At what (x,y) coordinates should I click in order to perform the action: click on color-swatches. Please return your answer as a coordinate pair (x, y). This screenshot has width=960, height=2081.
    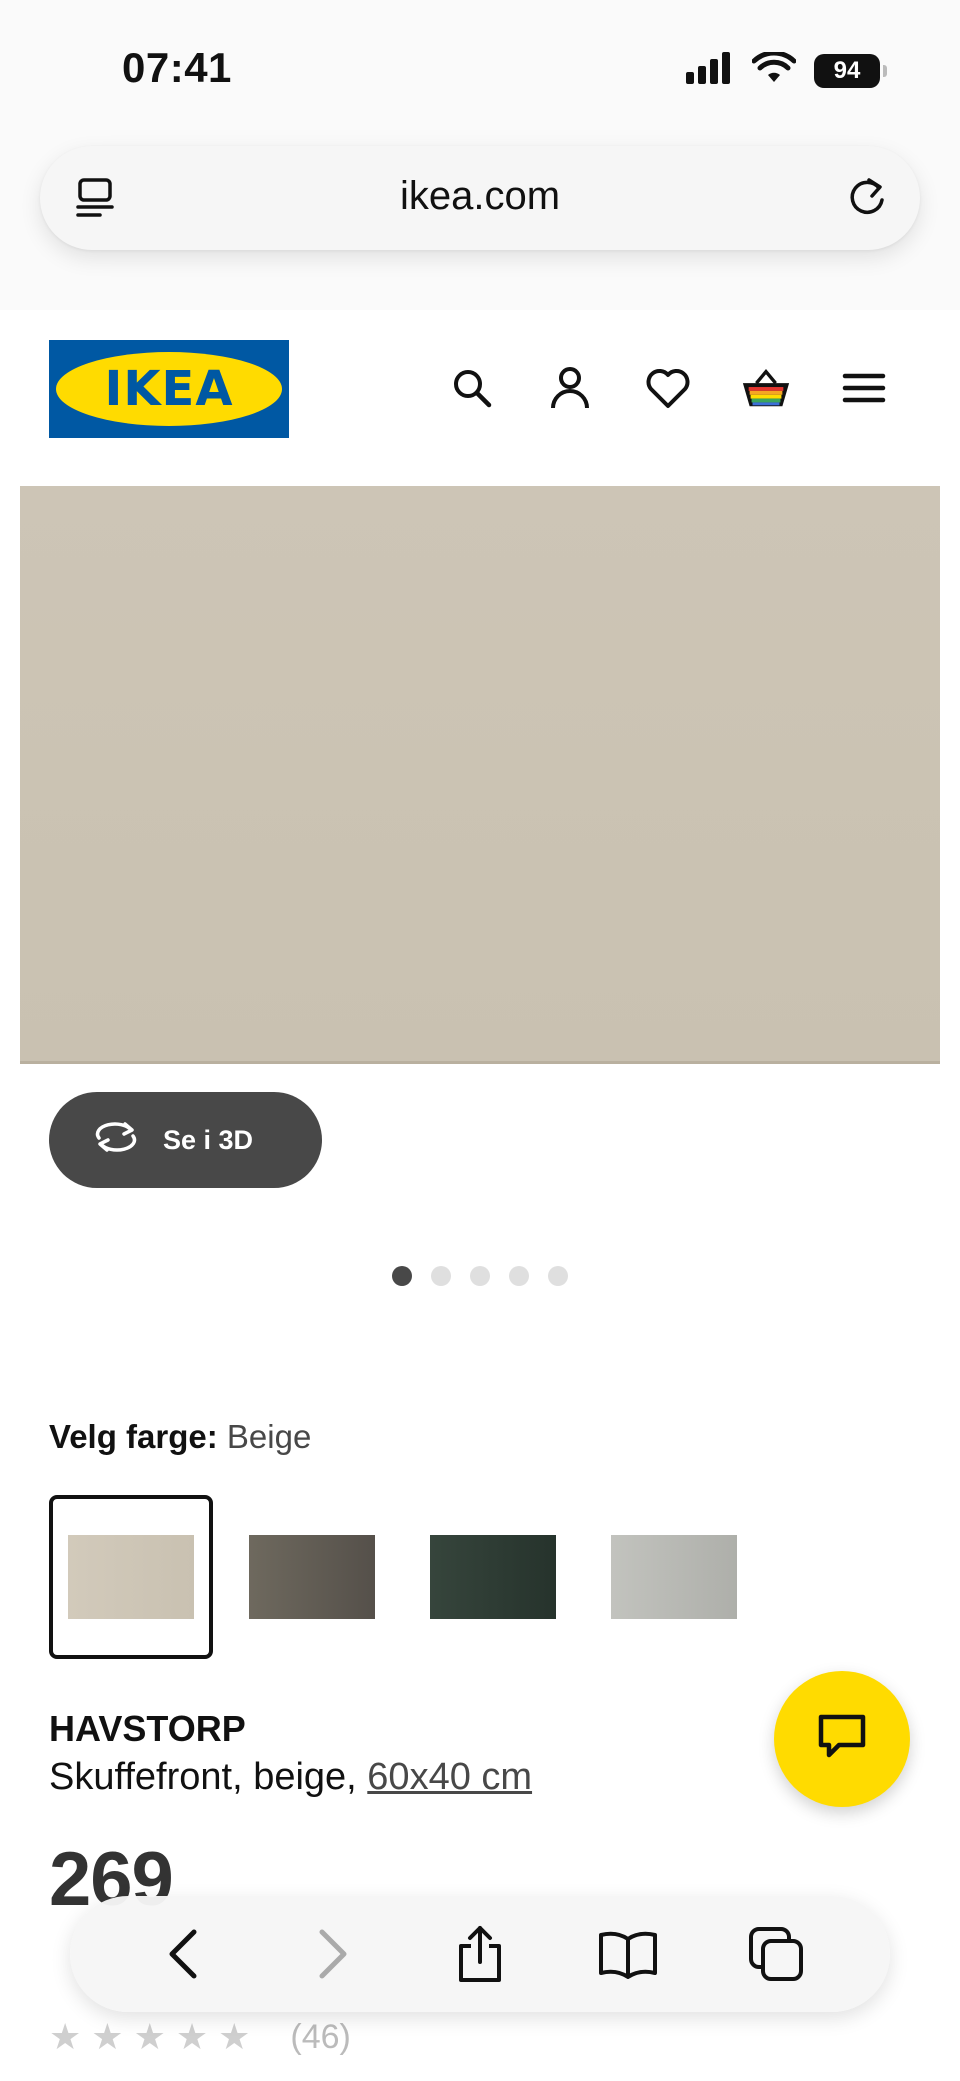
    Looking at the image, I should click on (402, 1577).